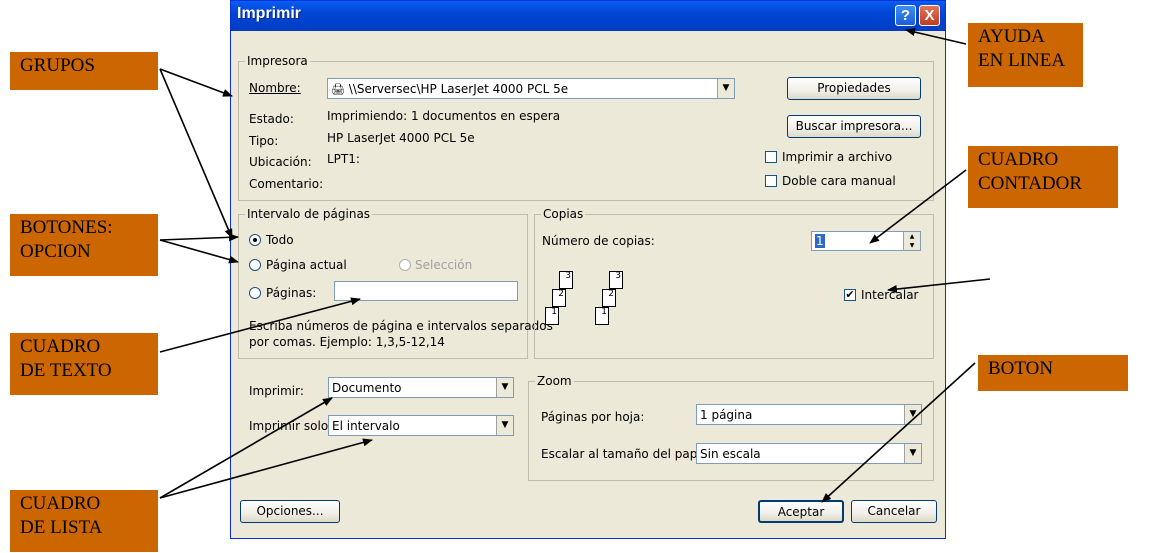 This screenshot has height=553, width=1151. I want to click on collate-label: Intercalar, so click(890, 295).